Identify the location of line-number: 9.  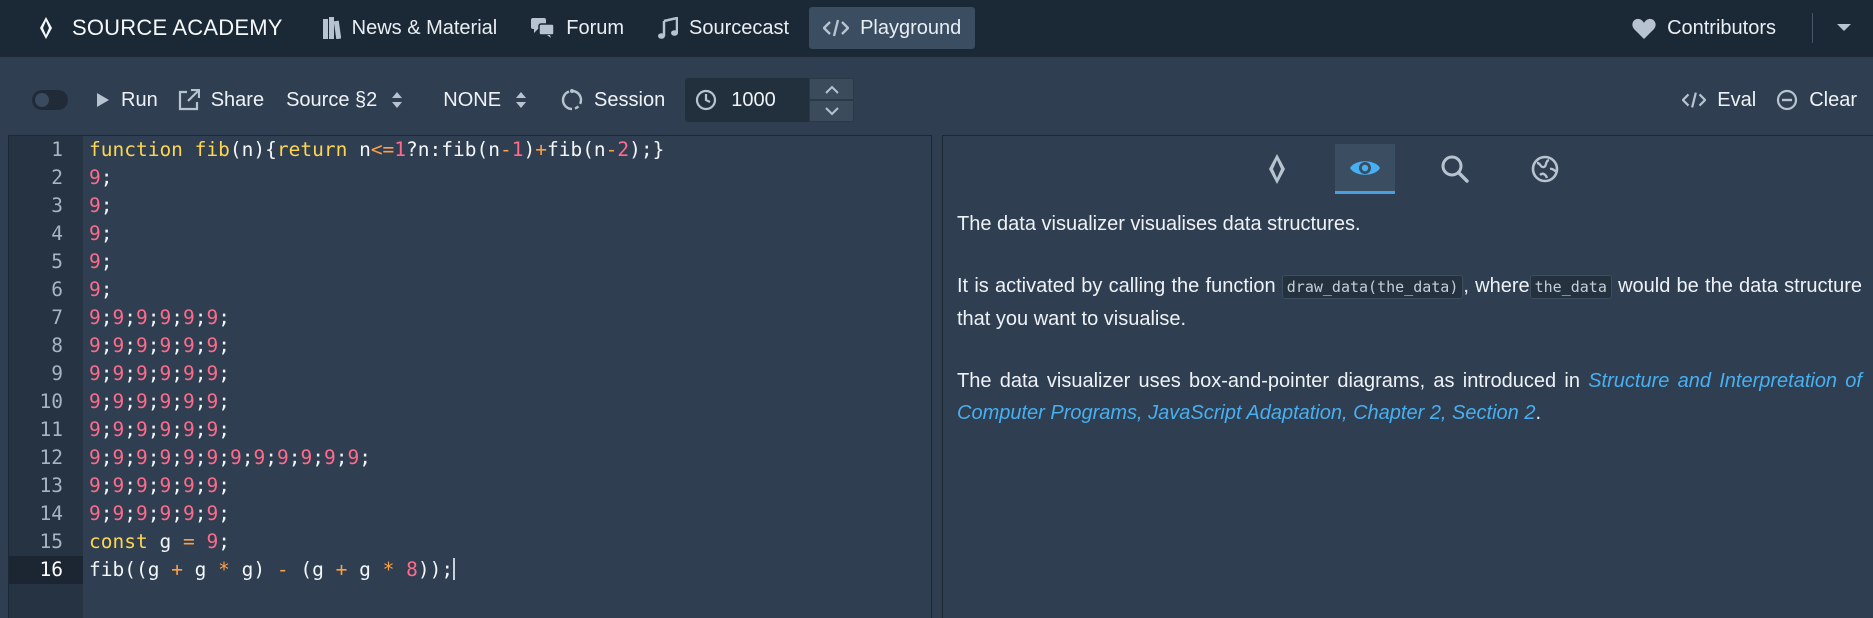
(57, 373).